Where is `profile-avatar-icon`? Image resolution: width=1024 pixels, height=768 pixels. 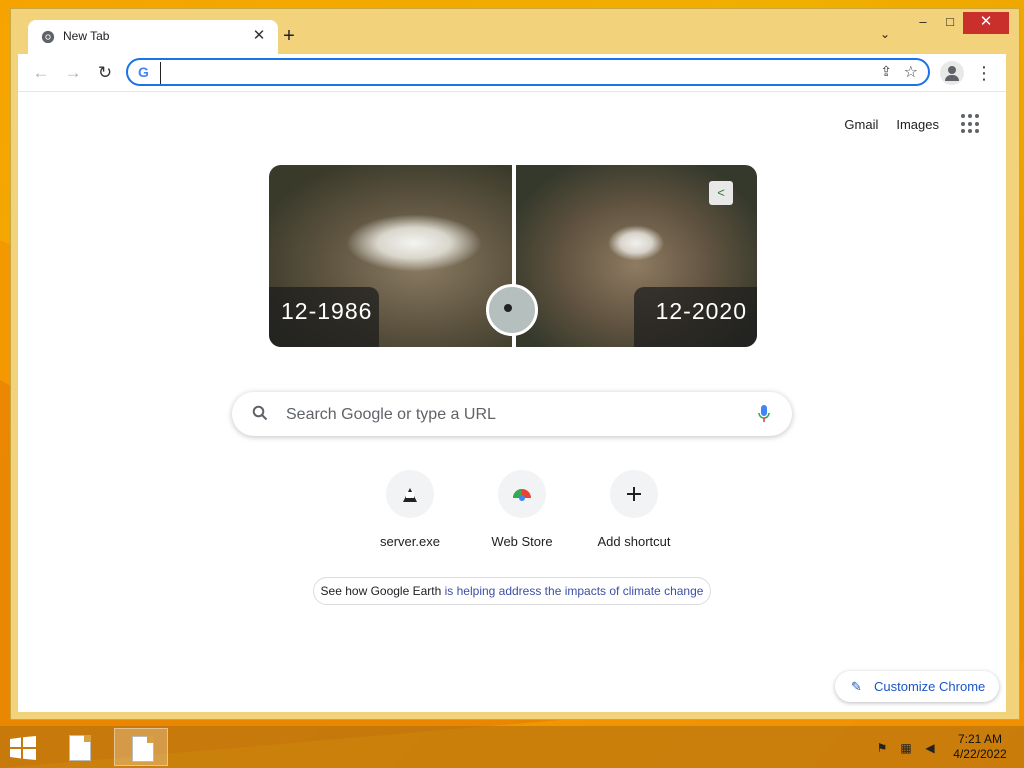 profile-avatar-icon is located at coordinates (952, 73).